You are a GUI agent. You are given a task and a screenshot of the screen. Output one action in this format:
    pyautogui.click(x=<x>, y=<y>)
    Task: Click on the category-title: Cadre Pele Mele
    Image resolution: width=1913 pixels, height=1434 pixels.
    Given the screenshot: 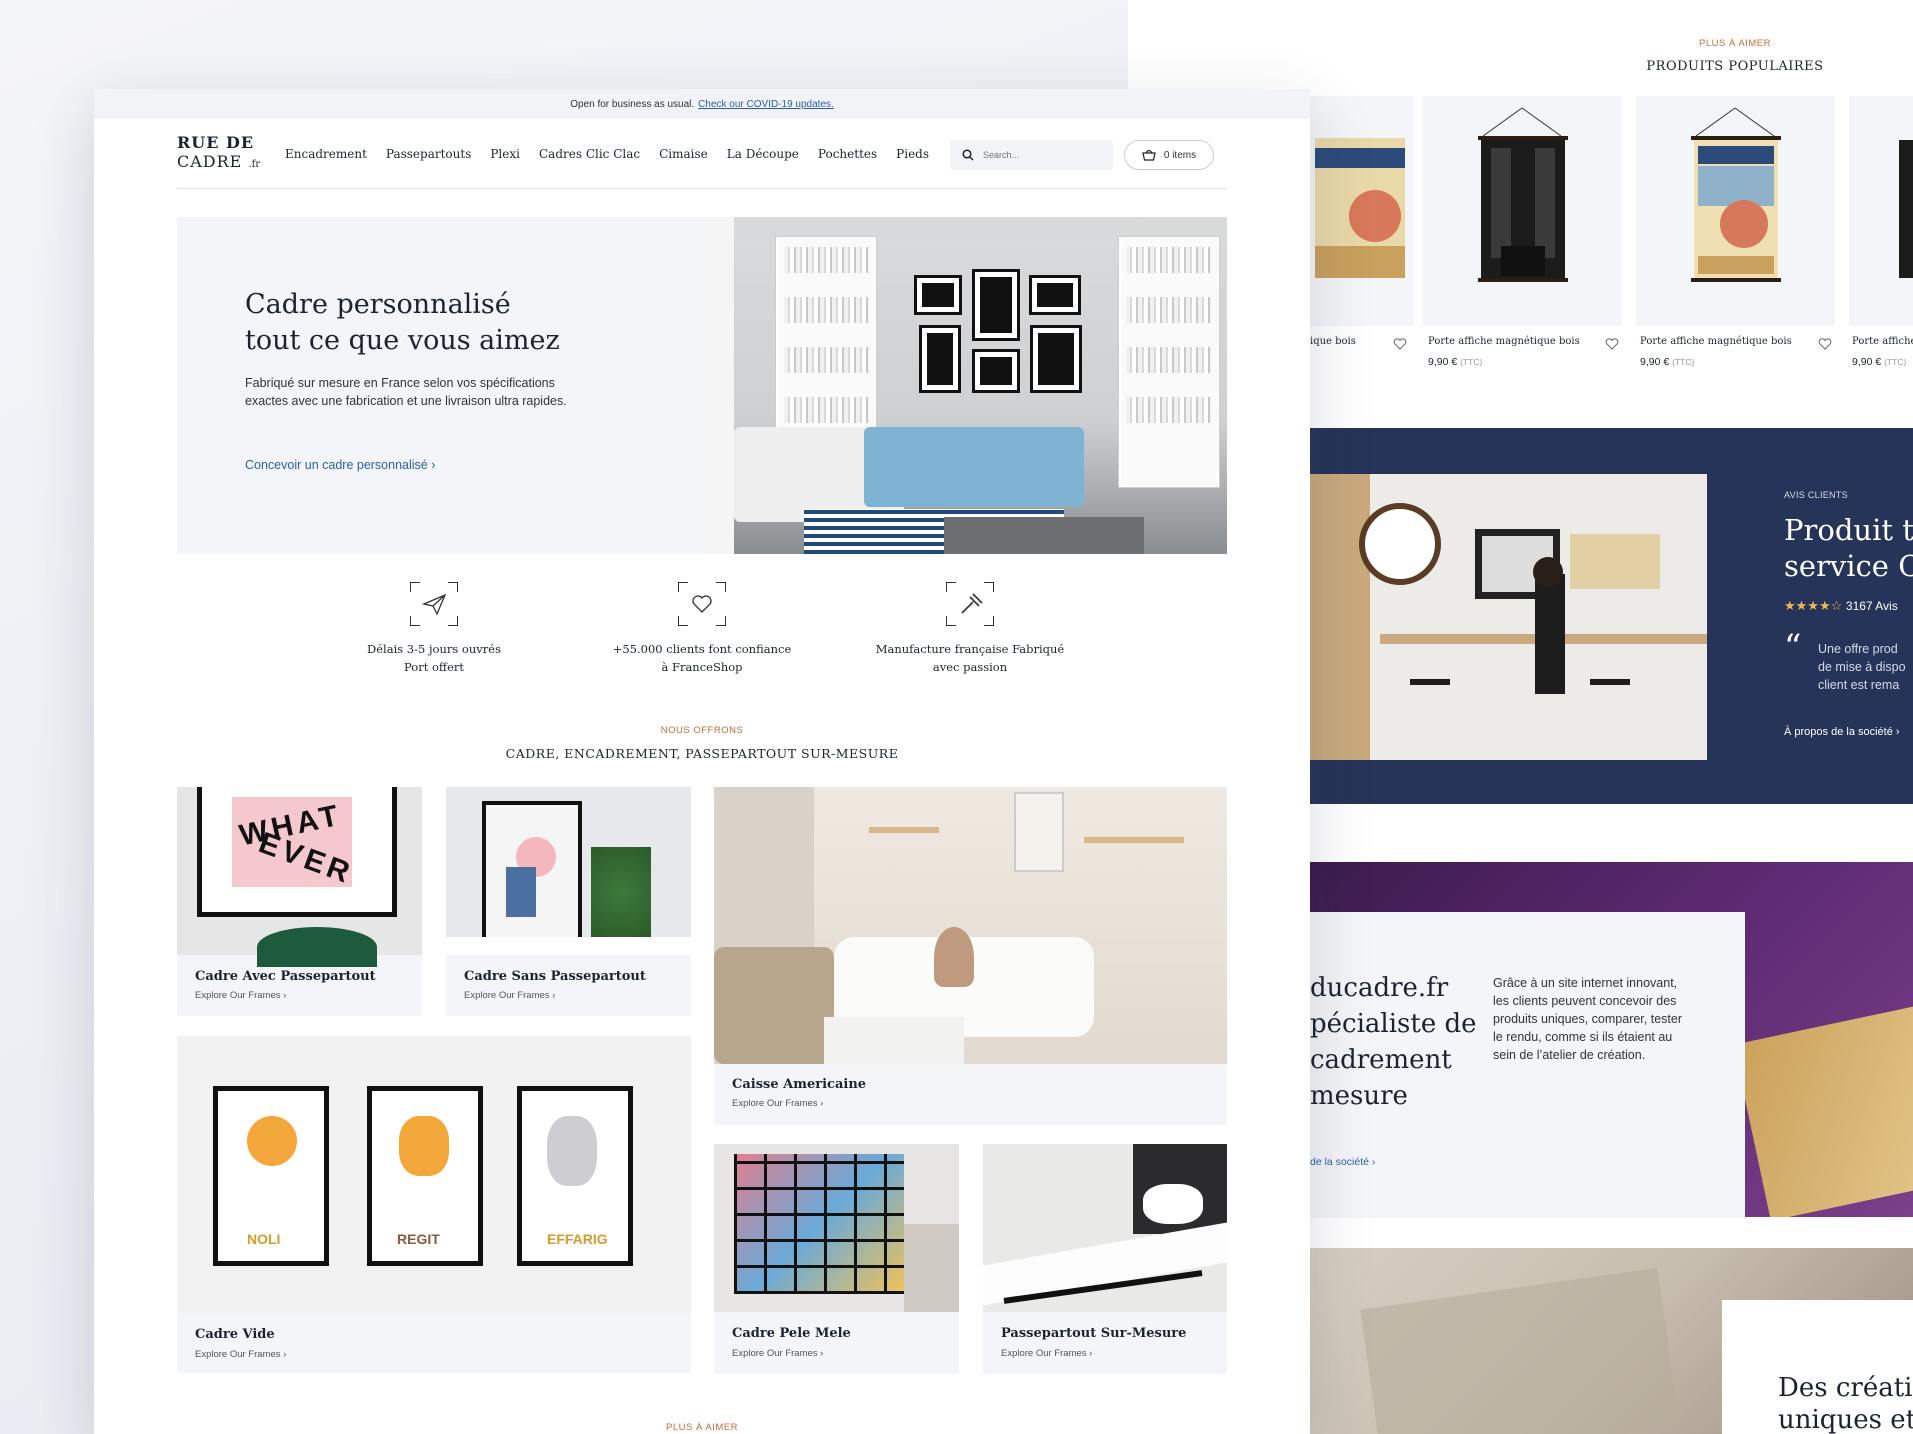 What is the action you would take?
    pyautogui.click(x=791, y=1333)
    